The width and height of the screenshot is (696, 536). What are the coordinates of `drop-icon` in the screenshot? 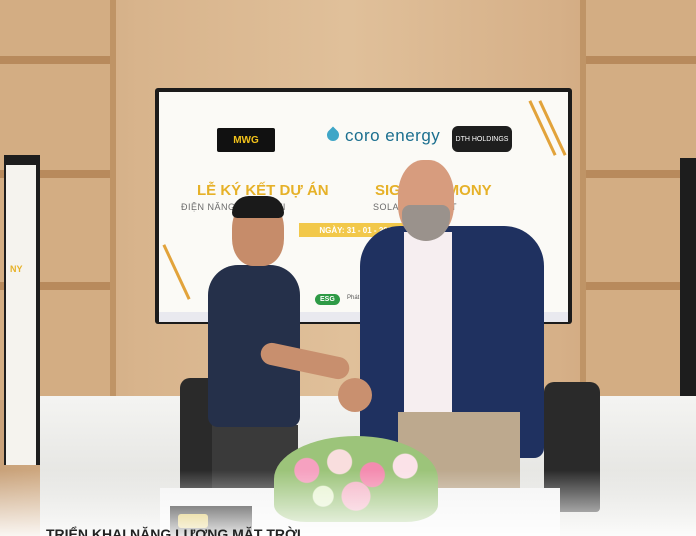 It's located at (333, 135).